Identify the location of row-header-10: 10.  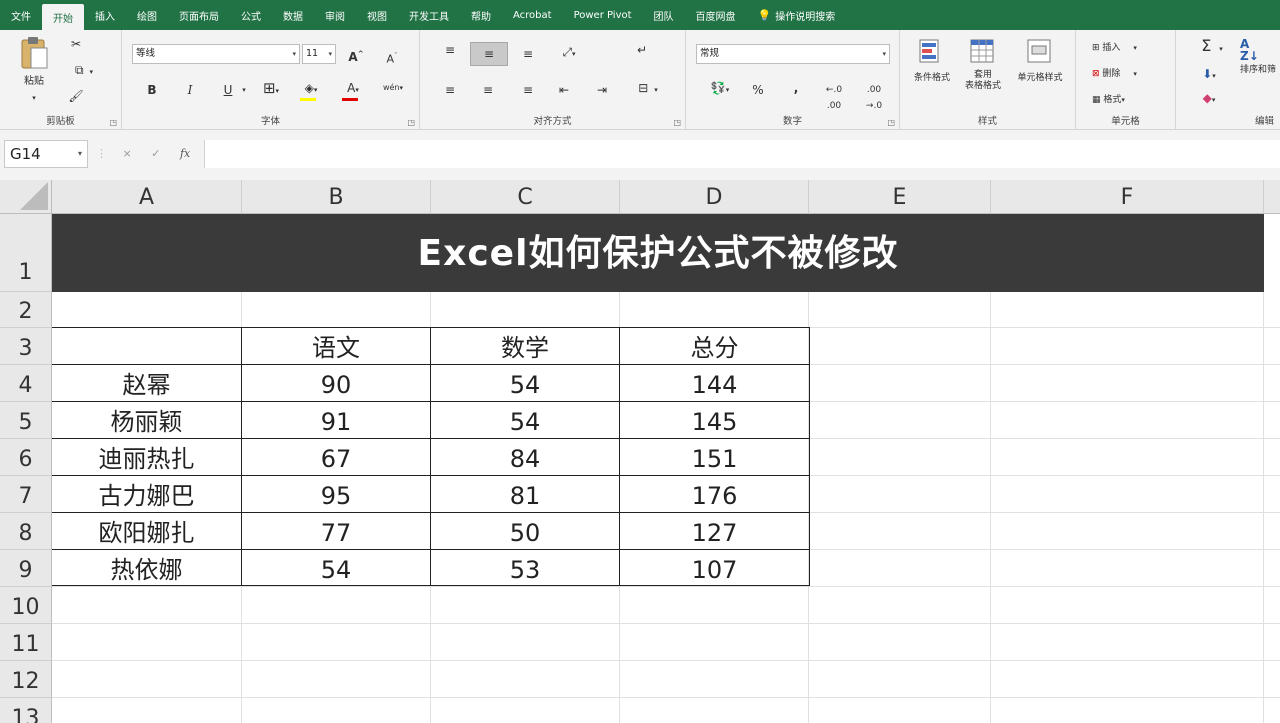
(26, 605).